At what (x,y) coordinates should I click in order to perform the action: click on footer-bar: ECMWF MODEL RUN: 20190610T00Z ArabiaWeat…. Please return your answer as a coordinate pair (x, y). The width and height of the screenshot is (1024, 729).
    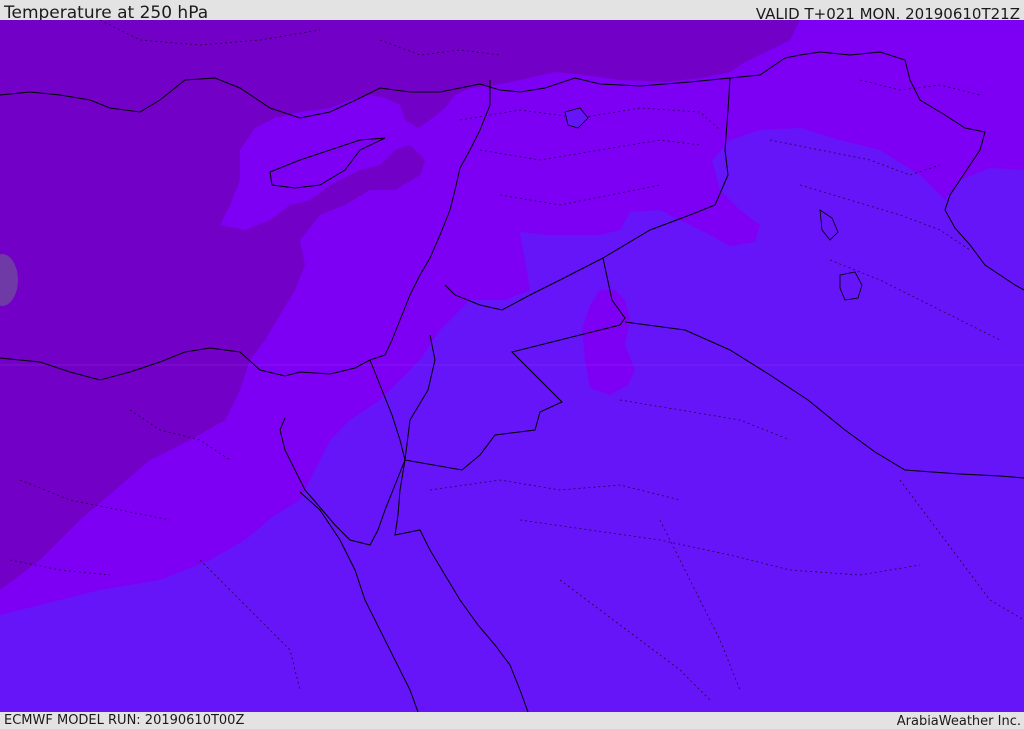
    Looking at the image, I should click on (512, 720).